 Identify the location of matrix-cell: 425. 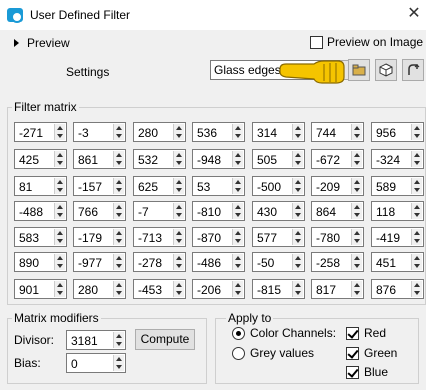
(40, 159).